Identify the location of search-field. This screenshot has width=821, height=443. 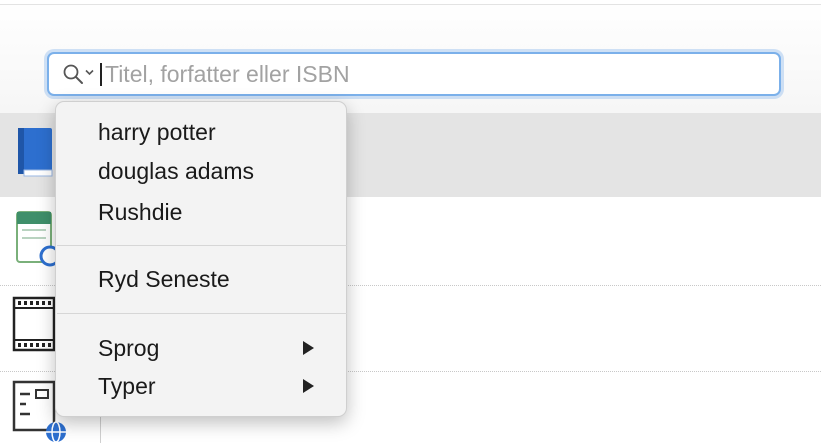
(414, 74).